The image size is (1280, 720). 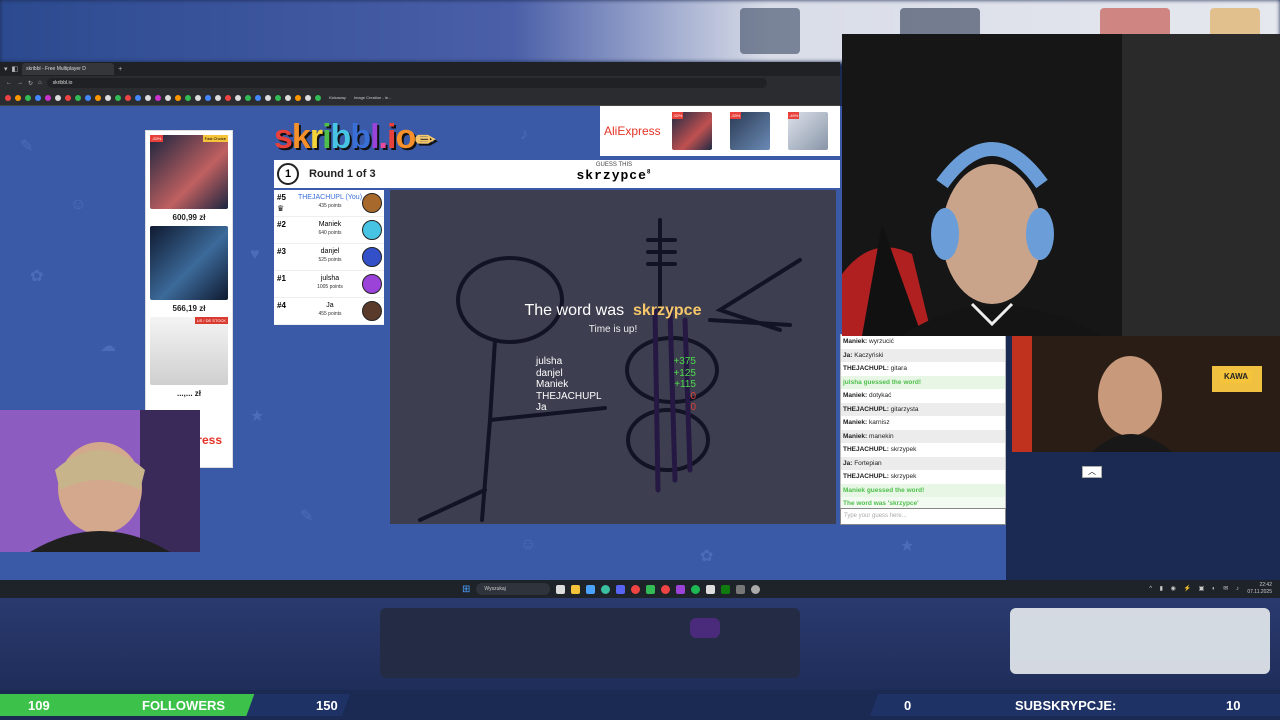 I want to click on ad-product-image: -53% Fast Choice, so click(x=189, y=172).